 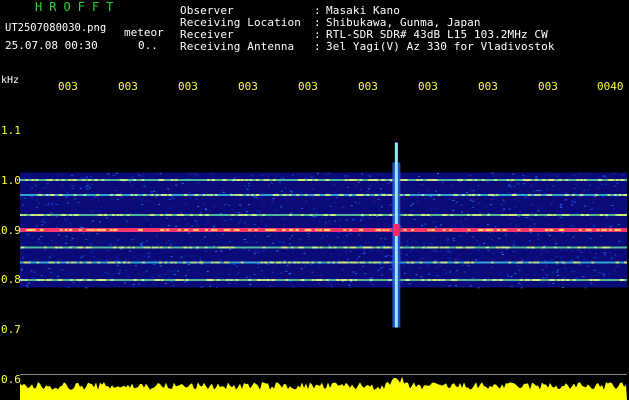 I want to click on freq-tick-0-6: 0.6, so click(x=11, y=379).